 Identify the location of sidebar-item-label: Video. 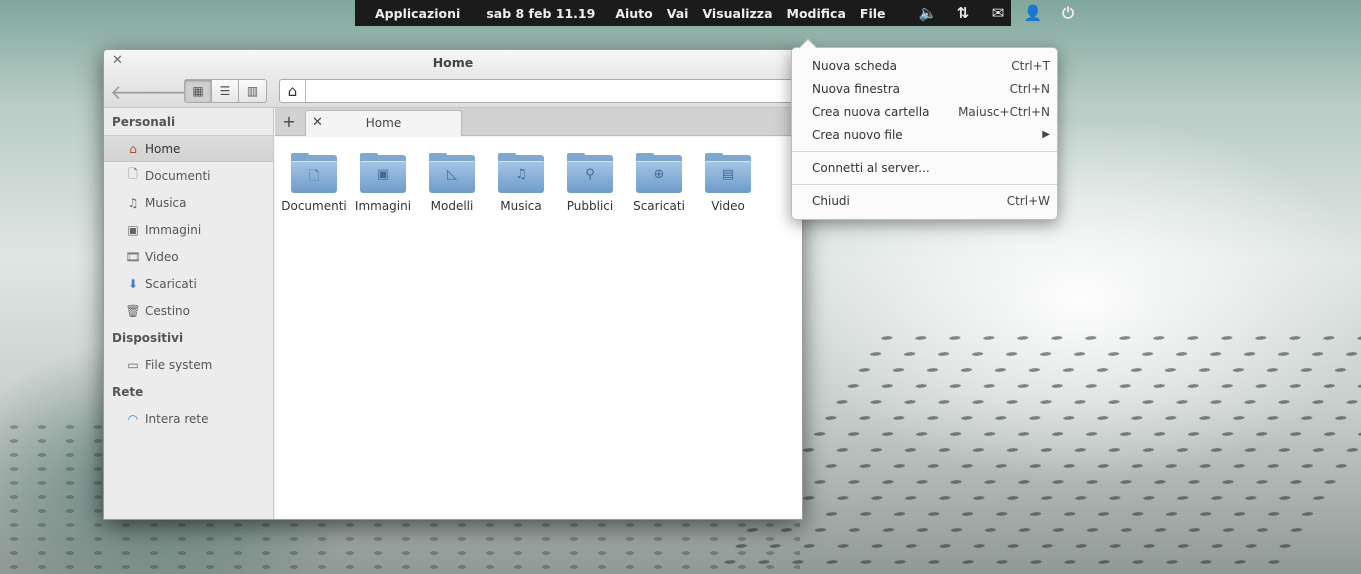
(162, 256).